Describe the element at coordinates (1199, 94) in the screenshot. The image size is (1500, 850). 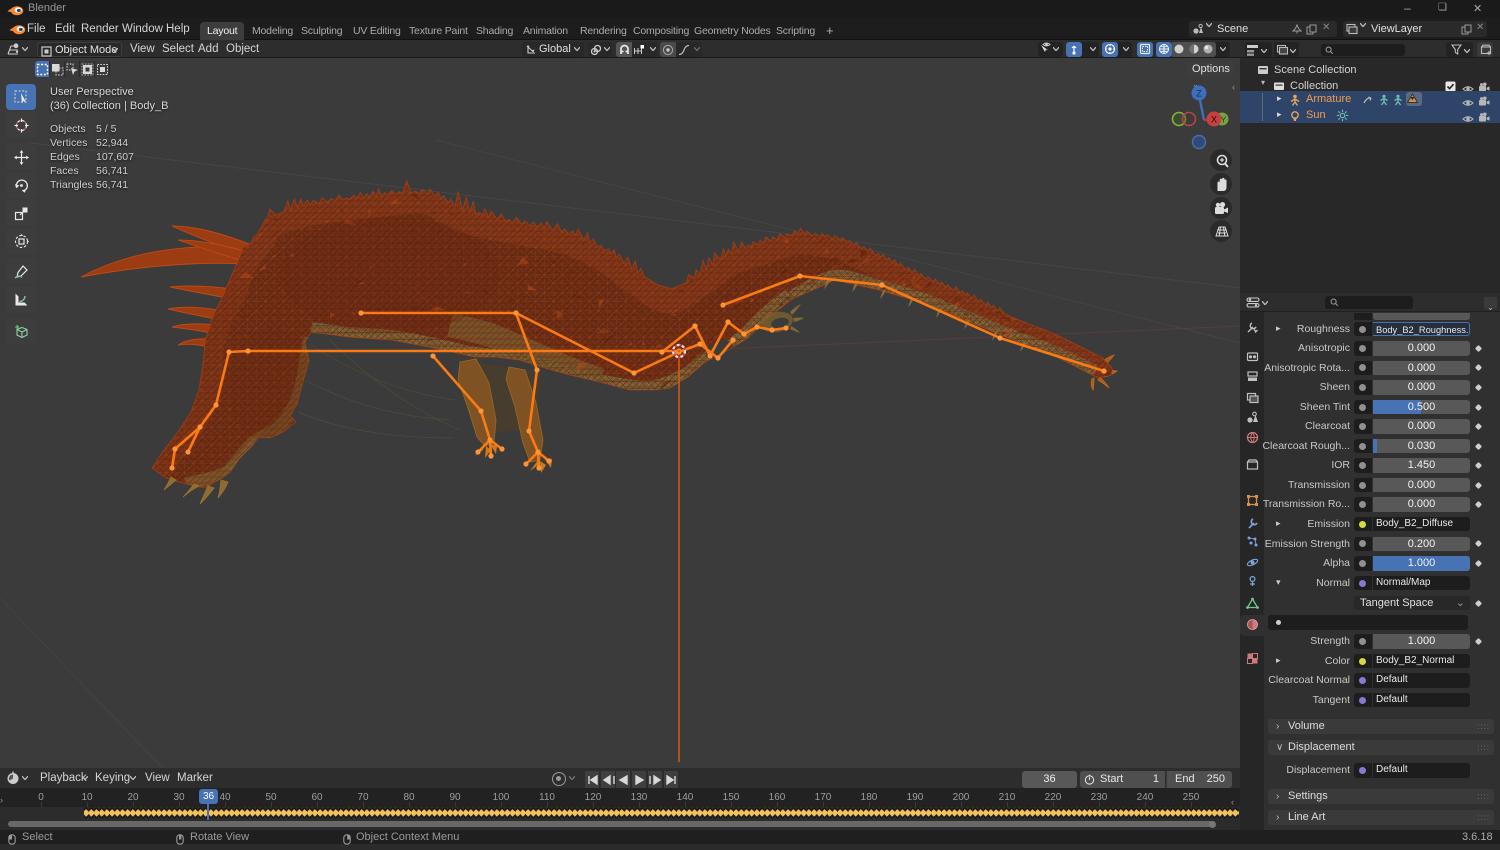
I see `svg-text: Z` at that location.